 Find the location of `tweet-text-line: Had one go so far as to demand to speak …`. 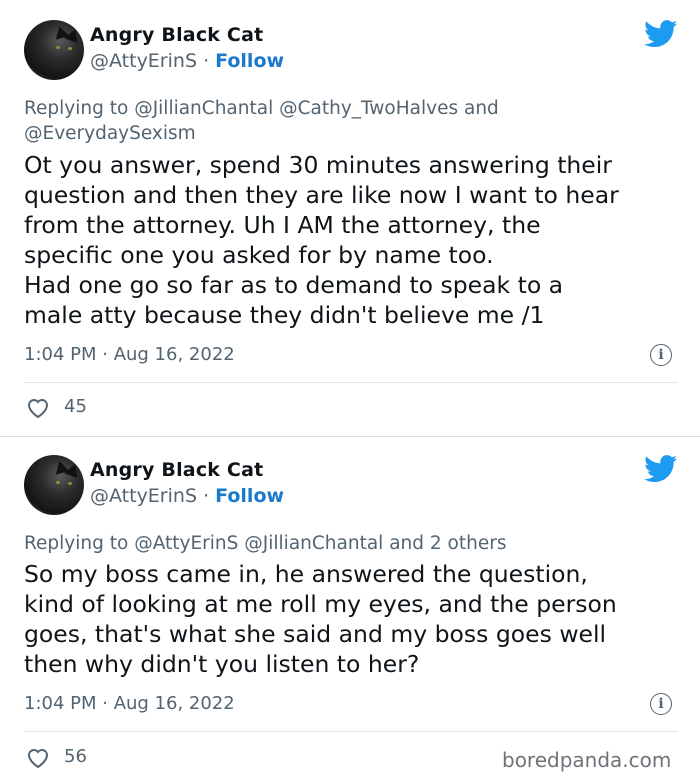

tweet-text-line: Had one go so far as to demand to speak … is located at coordinates (294, 285).